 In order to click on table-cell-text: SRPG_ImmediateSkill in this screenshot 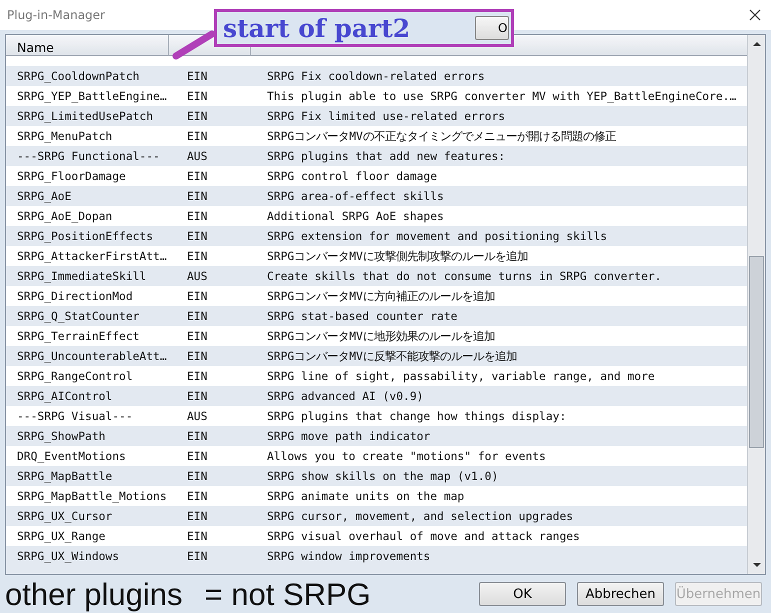, I will do `click(82, 276)`.